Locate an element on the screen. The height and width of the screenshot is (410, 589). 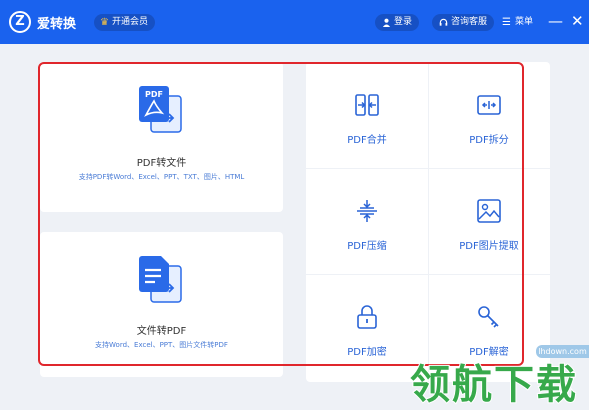
pdf-convert-icon: PDF is located at coordinates (160, 109).